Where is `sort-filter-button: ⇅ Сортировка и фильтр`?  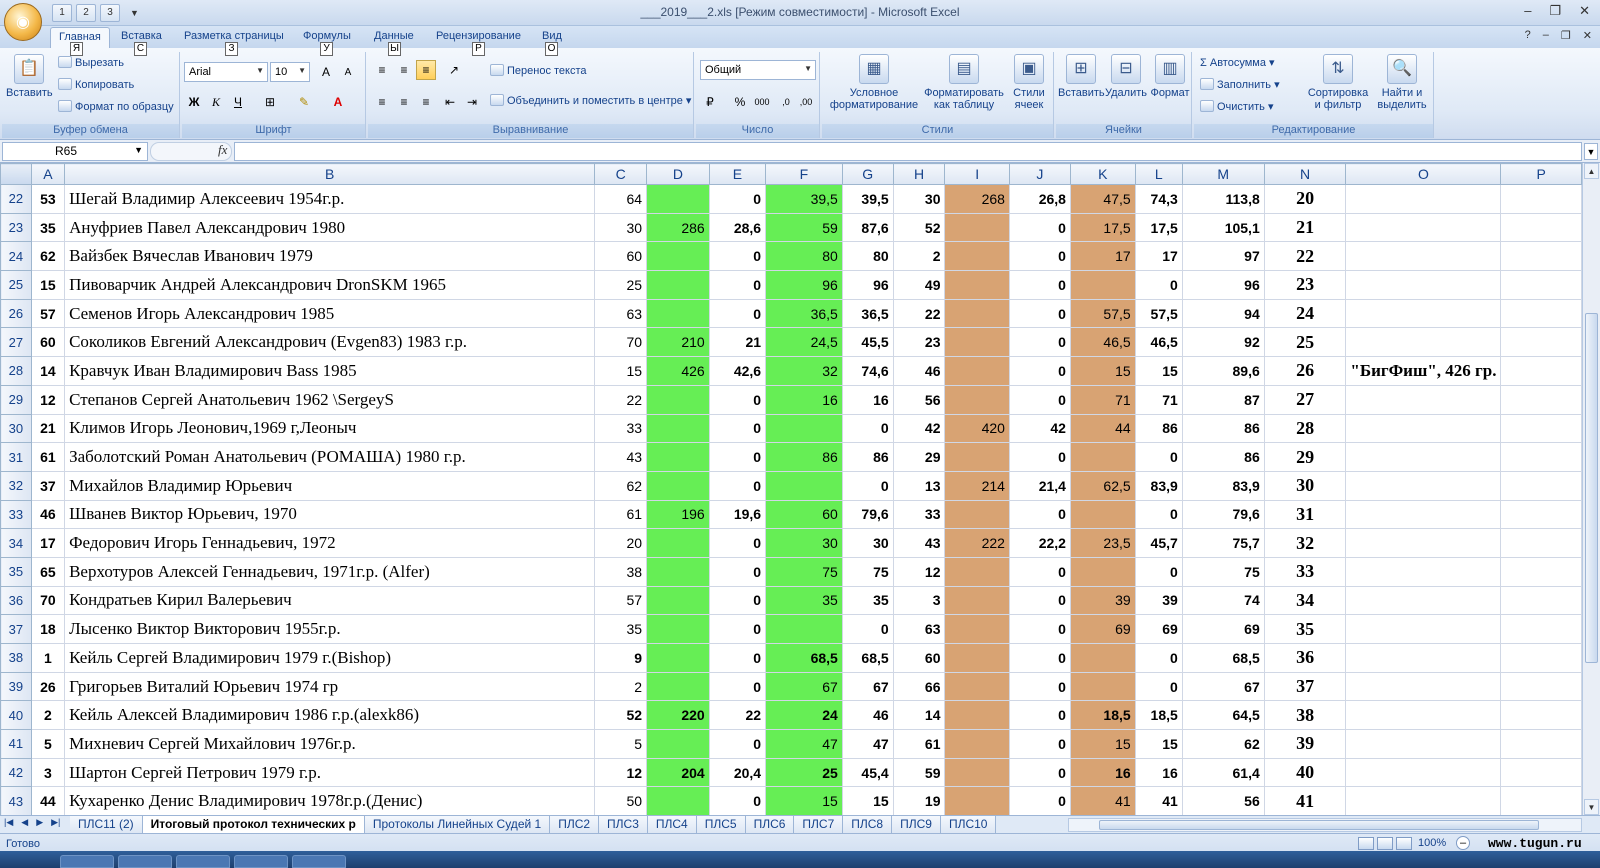 sort-filter-button: ⇅ Сортировка и фильтр is located at coordinates (1338, 82).